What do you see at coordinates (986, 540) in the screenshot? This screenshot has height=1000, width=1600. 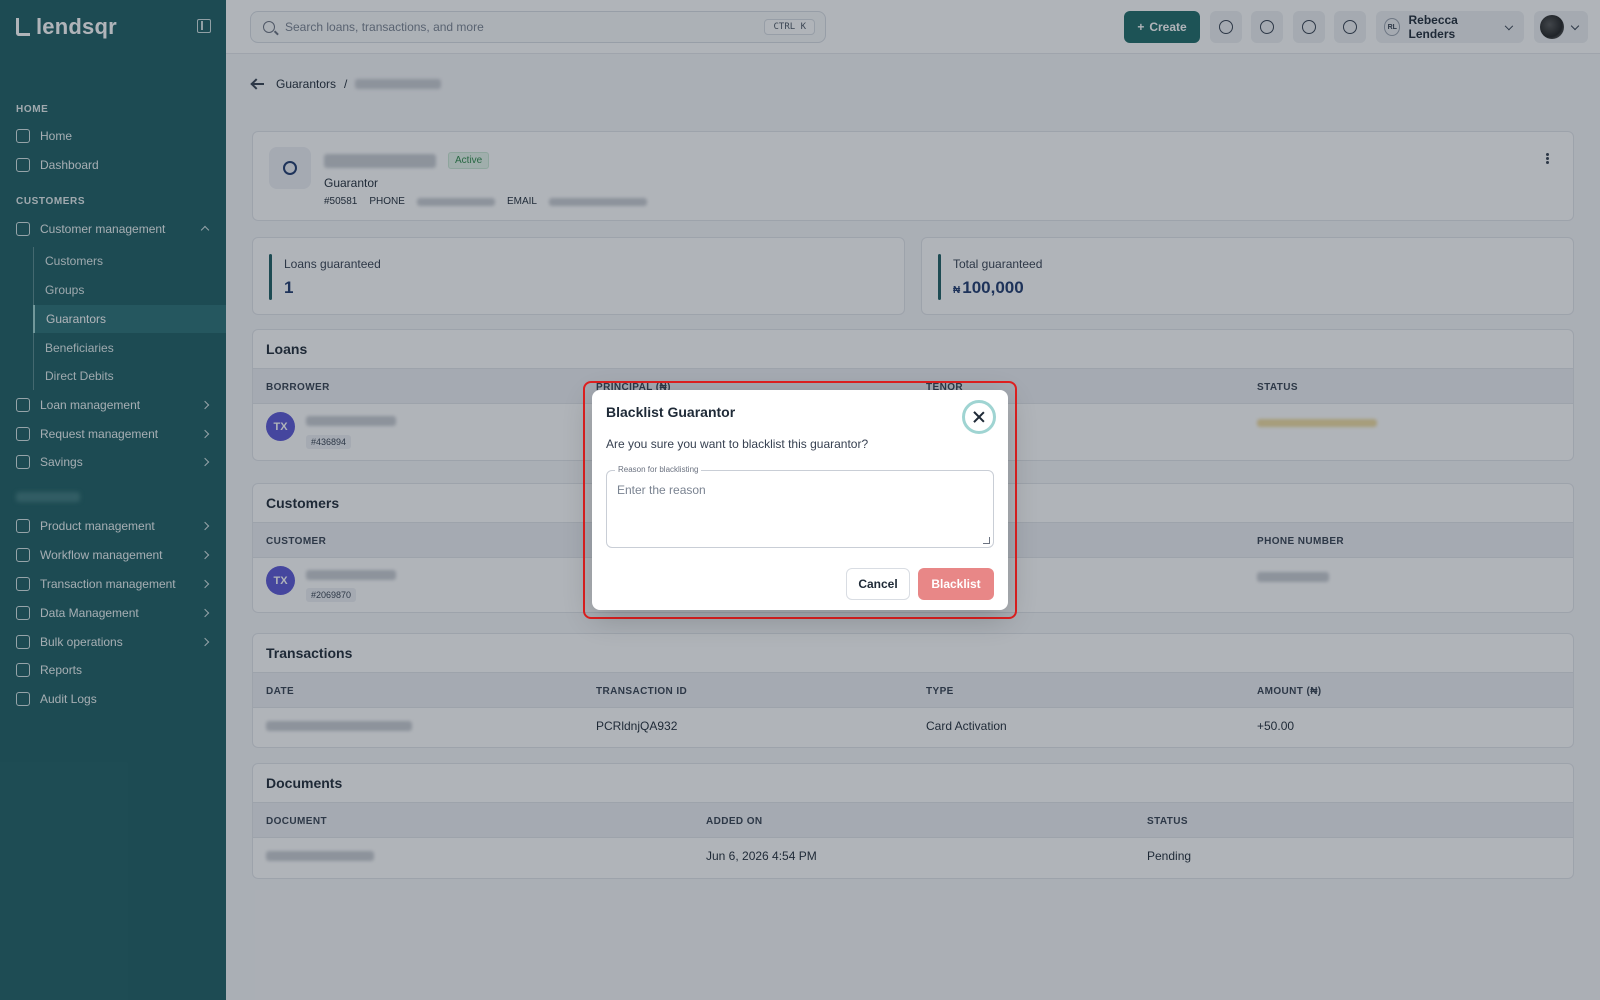 I see `resize-handle-icon` at bounding box center [986, 540].